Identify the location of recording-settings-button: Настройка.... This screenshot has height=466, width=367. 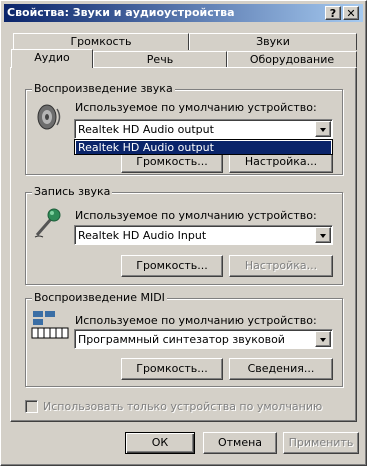
(281, 266).